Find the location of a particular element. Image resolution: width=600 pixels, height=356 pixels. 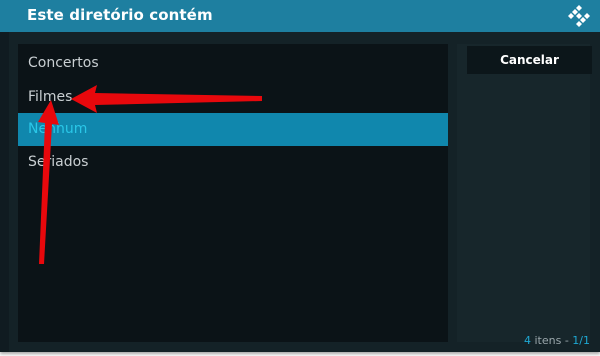

cancel-button: Cancelar is located at coordinates (529, 60).